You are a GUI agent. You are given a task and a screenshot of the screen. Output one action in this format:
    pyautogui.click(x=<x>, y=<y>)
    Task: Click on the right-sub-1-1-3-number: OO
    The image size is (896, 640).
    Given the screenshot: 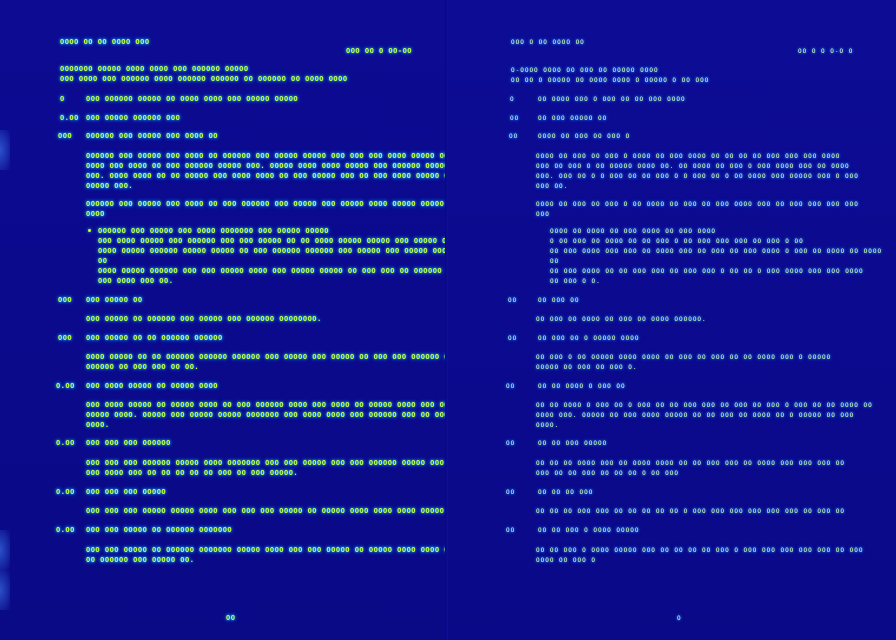 What is the action you would take?
    pyautogui.click(x=513, y=338)
    